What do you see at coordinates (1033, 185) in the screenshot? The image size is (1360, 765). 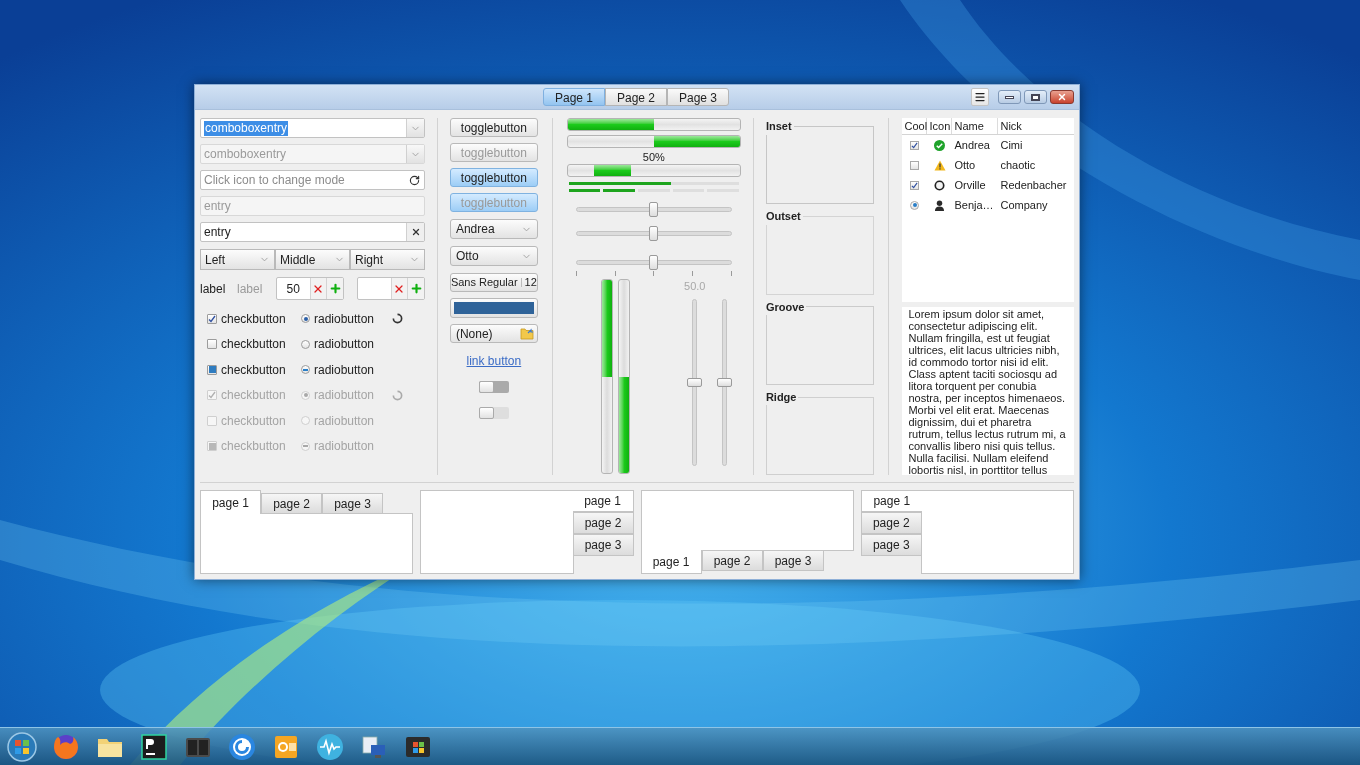 I see `table-cell-text: Redenbacher` at bounding box center [1033, 185].